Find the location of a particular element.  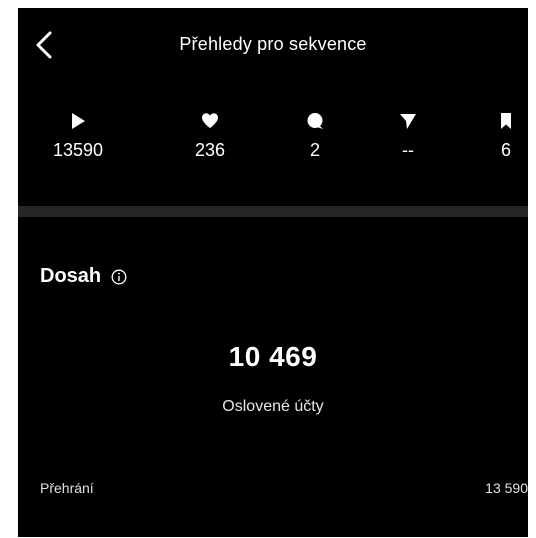

stat-saves-value: 6 is located at coordinates (505, 150).